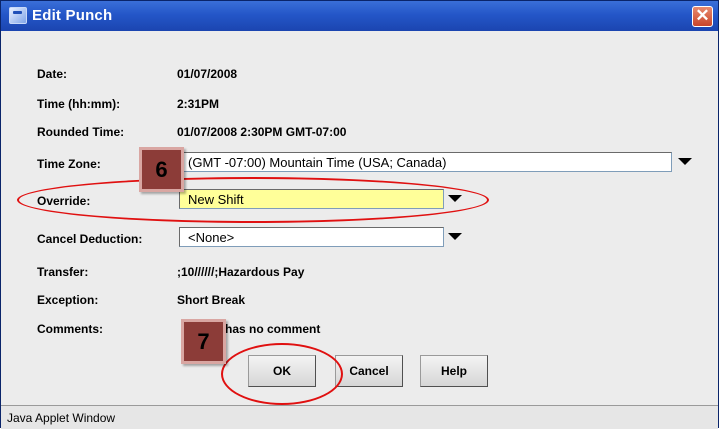 The width and height of the screenshot is (721, 430). What do you see at coordinates (359, 16) in the screenshot?
I see `title-bar: Edit Punch ✕` at bounding box center [359, 16].